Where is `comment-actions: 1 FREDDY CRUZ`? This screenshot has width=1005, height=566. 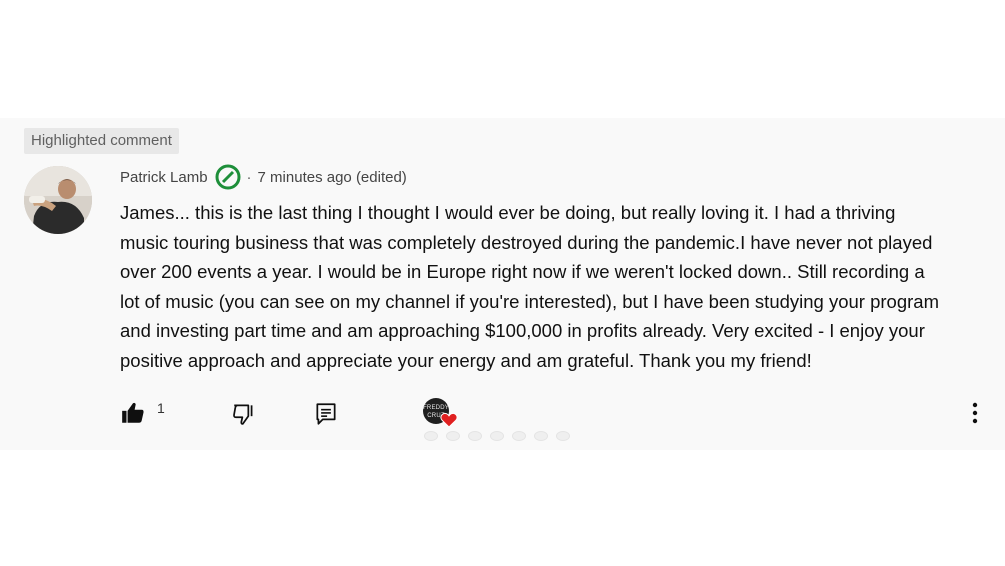
comment-actions: 1 FREDDY CRUZ is located at coordinates (502, 418).